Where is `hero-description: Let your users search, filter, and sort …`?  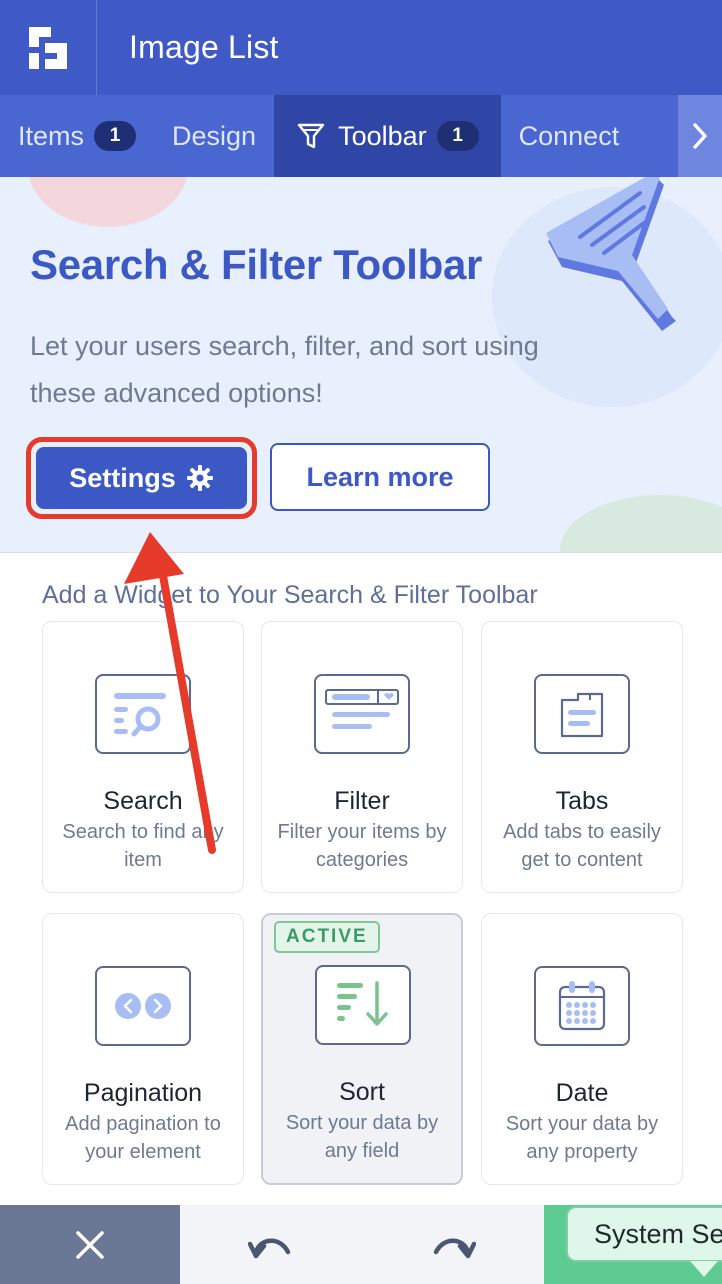 hero-description: Let your users search, filter, and sort … is located at coordinates (284, 369).